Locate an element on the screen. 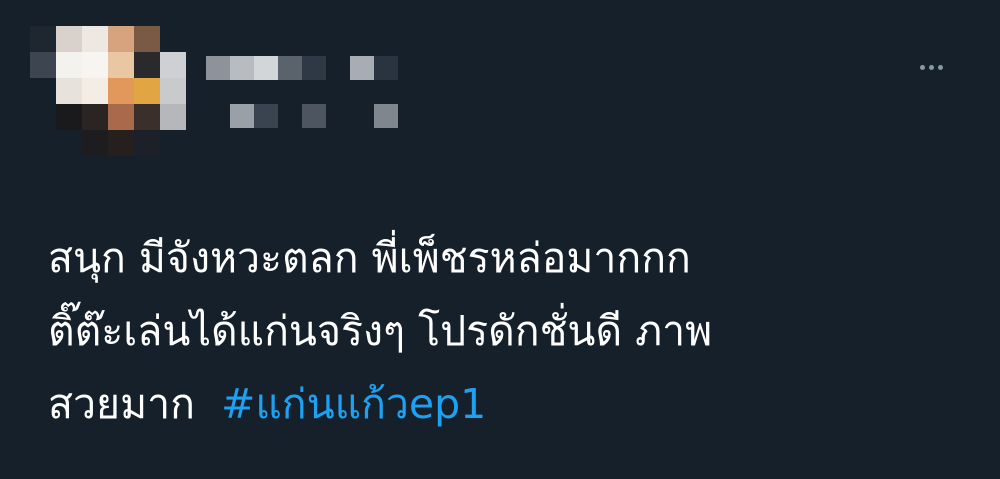  more-options-button is located at coordinates (931, 67).